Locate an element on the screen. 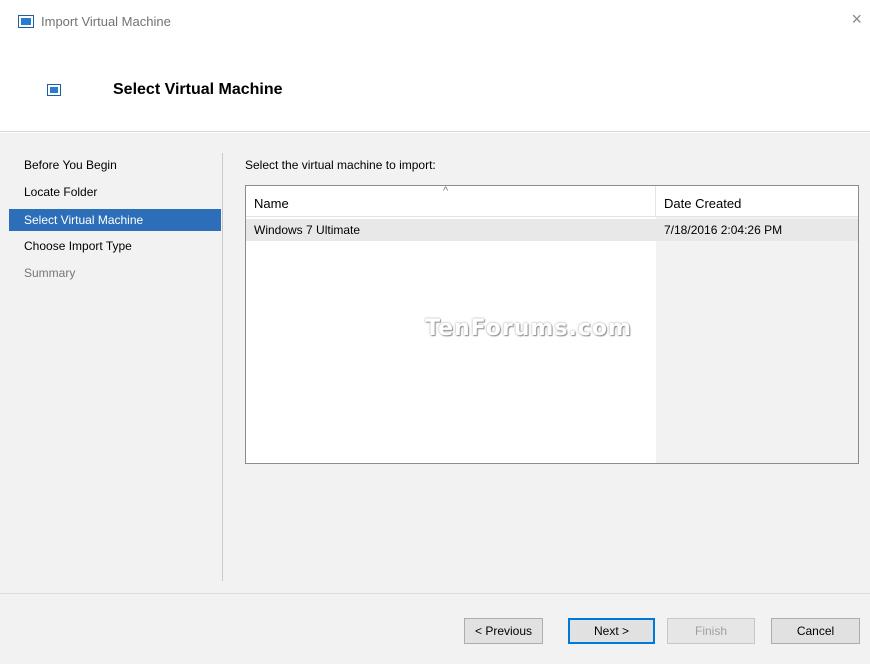 The height and width of the screenshot is (664, 870). column-header-name: Name is located at coordinates (271, 203).